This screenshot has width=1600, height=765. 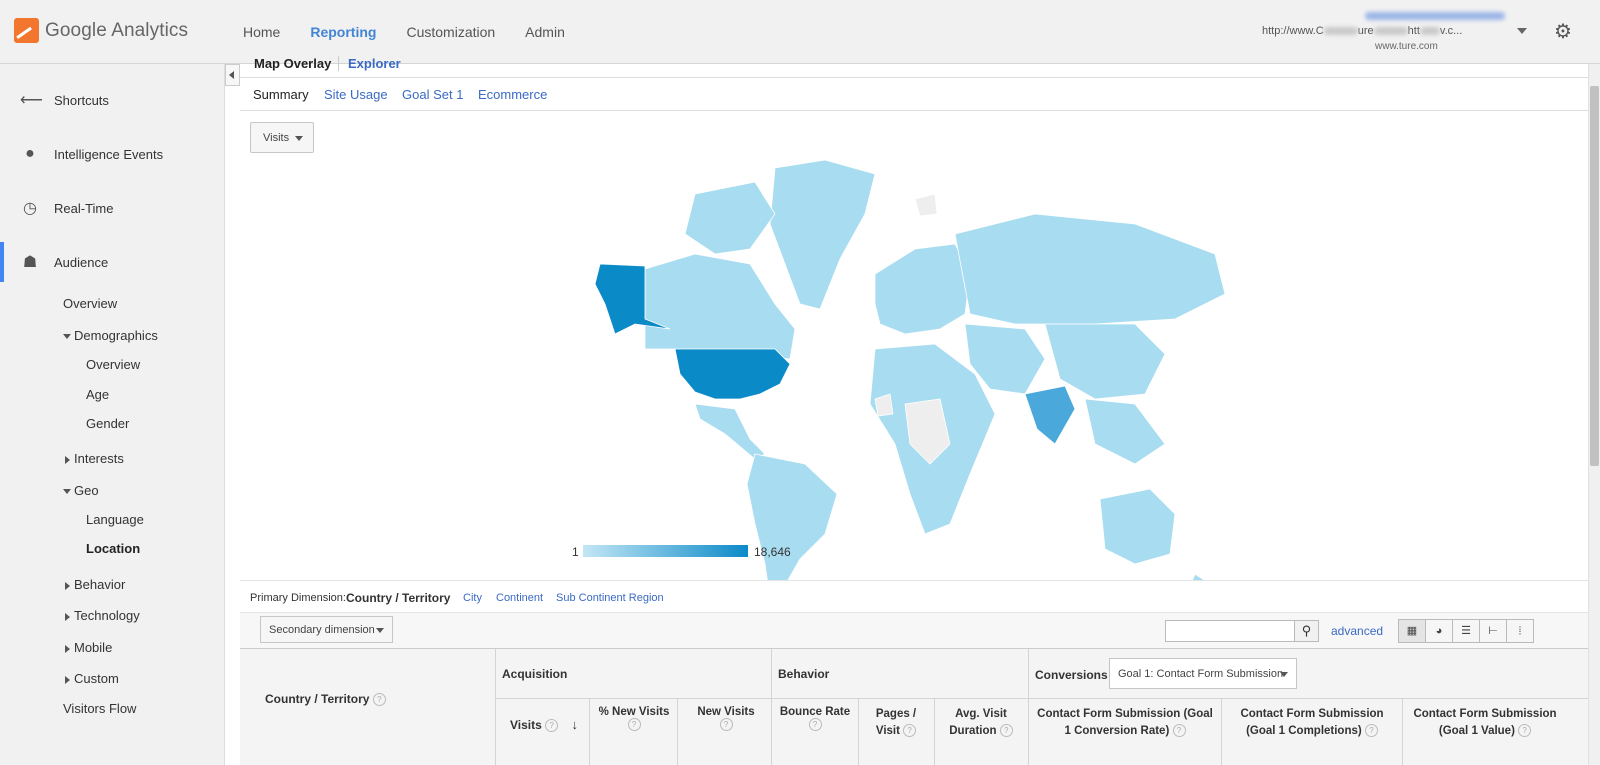 I want to click on sidebar-item-real-time: ◷ Real-Time, so click(x=112, y=208).